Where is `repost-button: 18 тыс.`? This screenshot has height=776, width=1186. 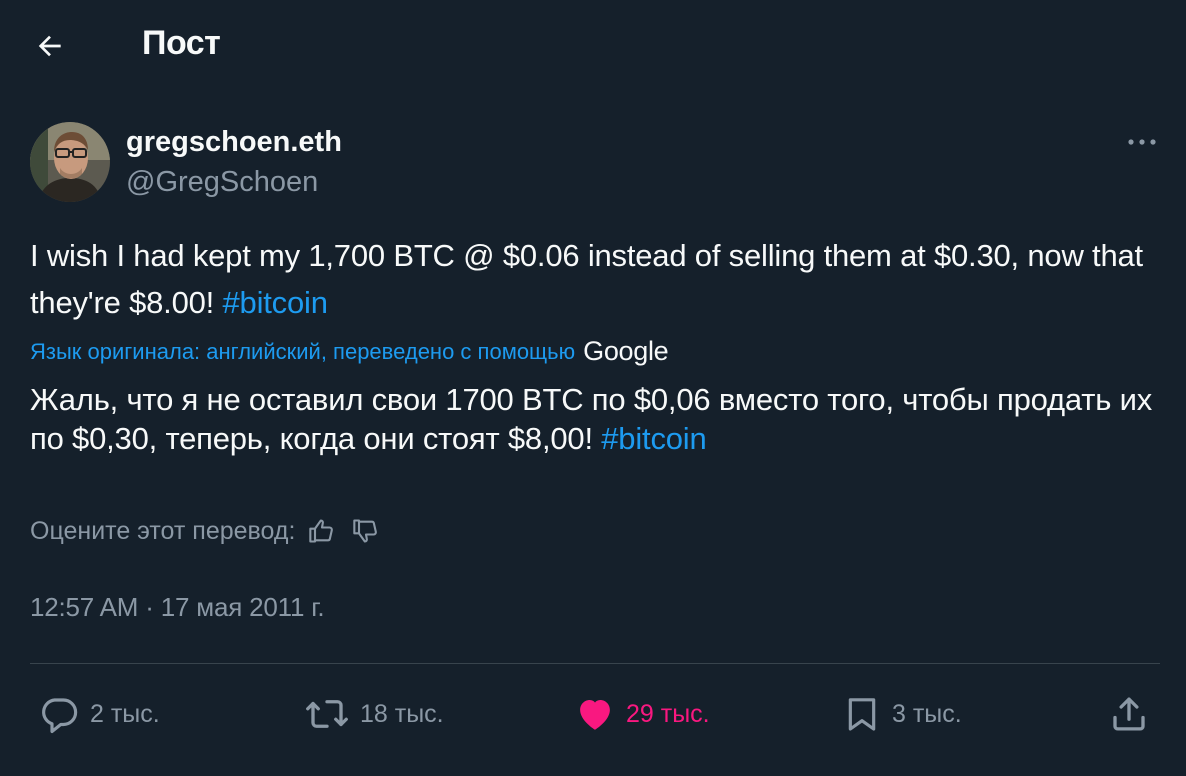 repost-button: 18 тыс. is located at coordinates (374, 714).